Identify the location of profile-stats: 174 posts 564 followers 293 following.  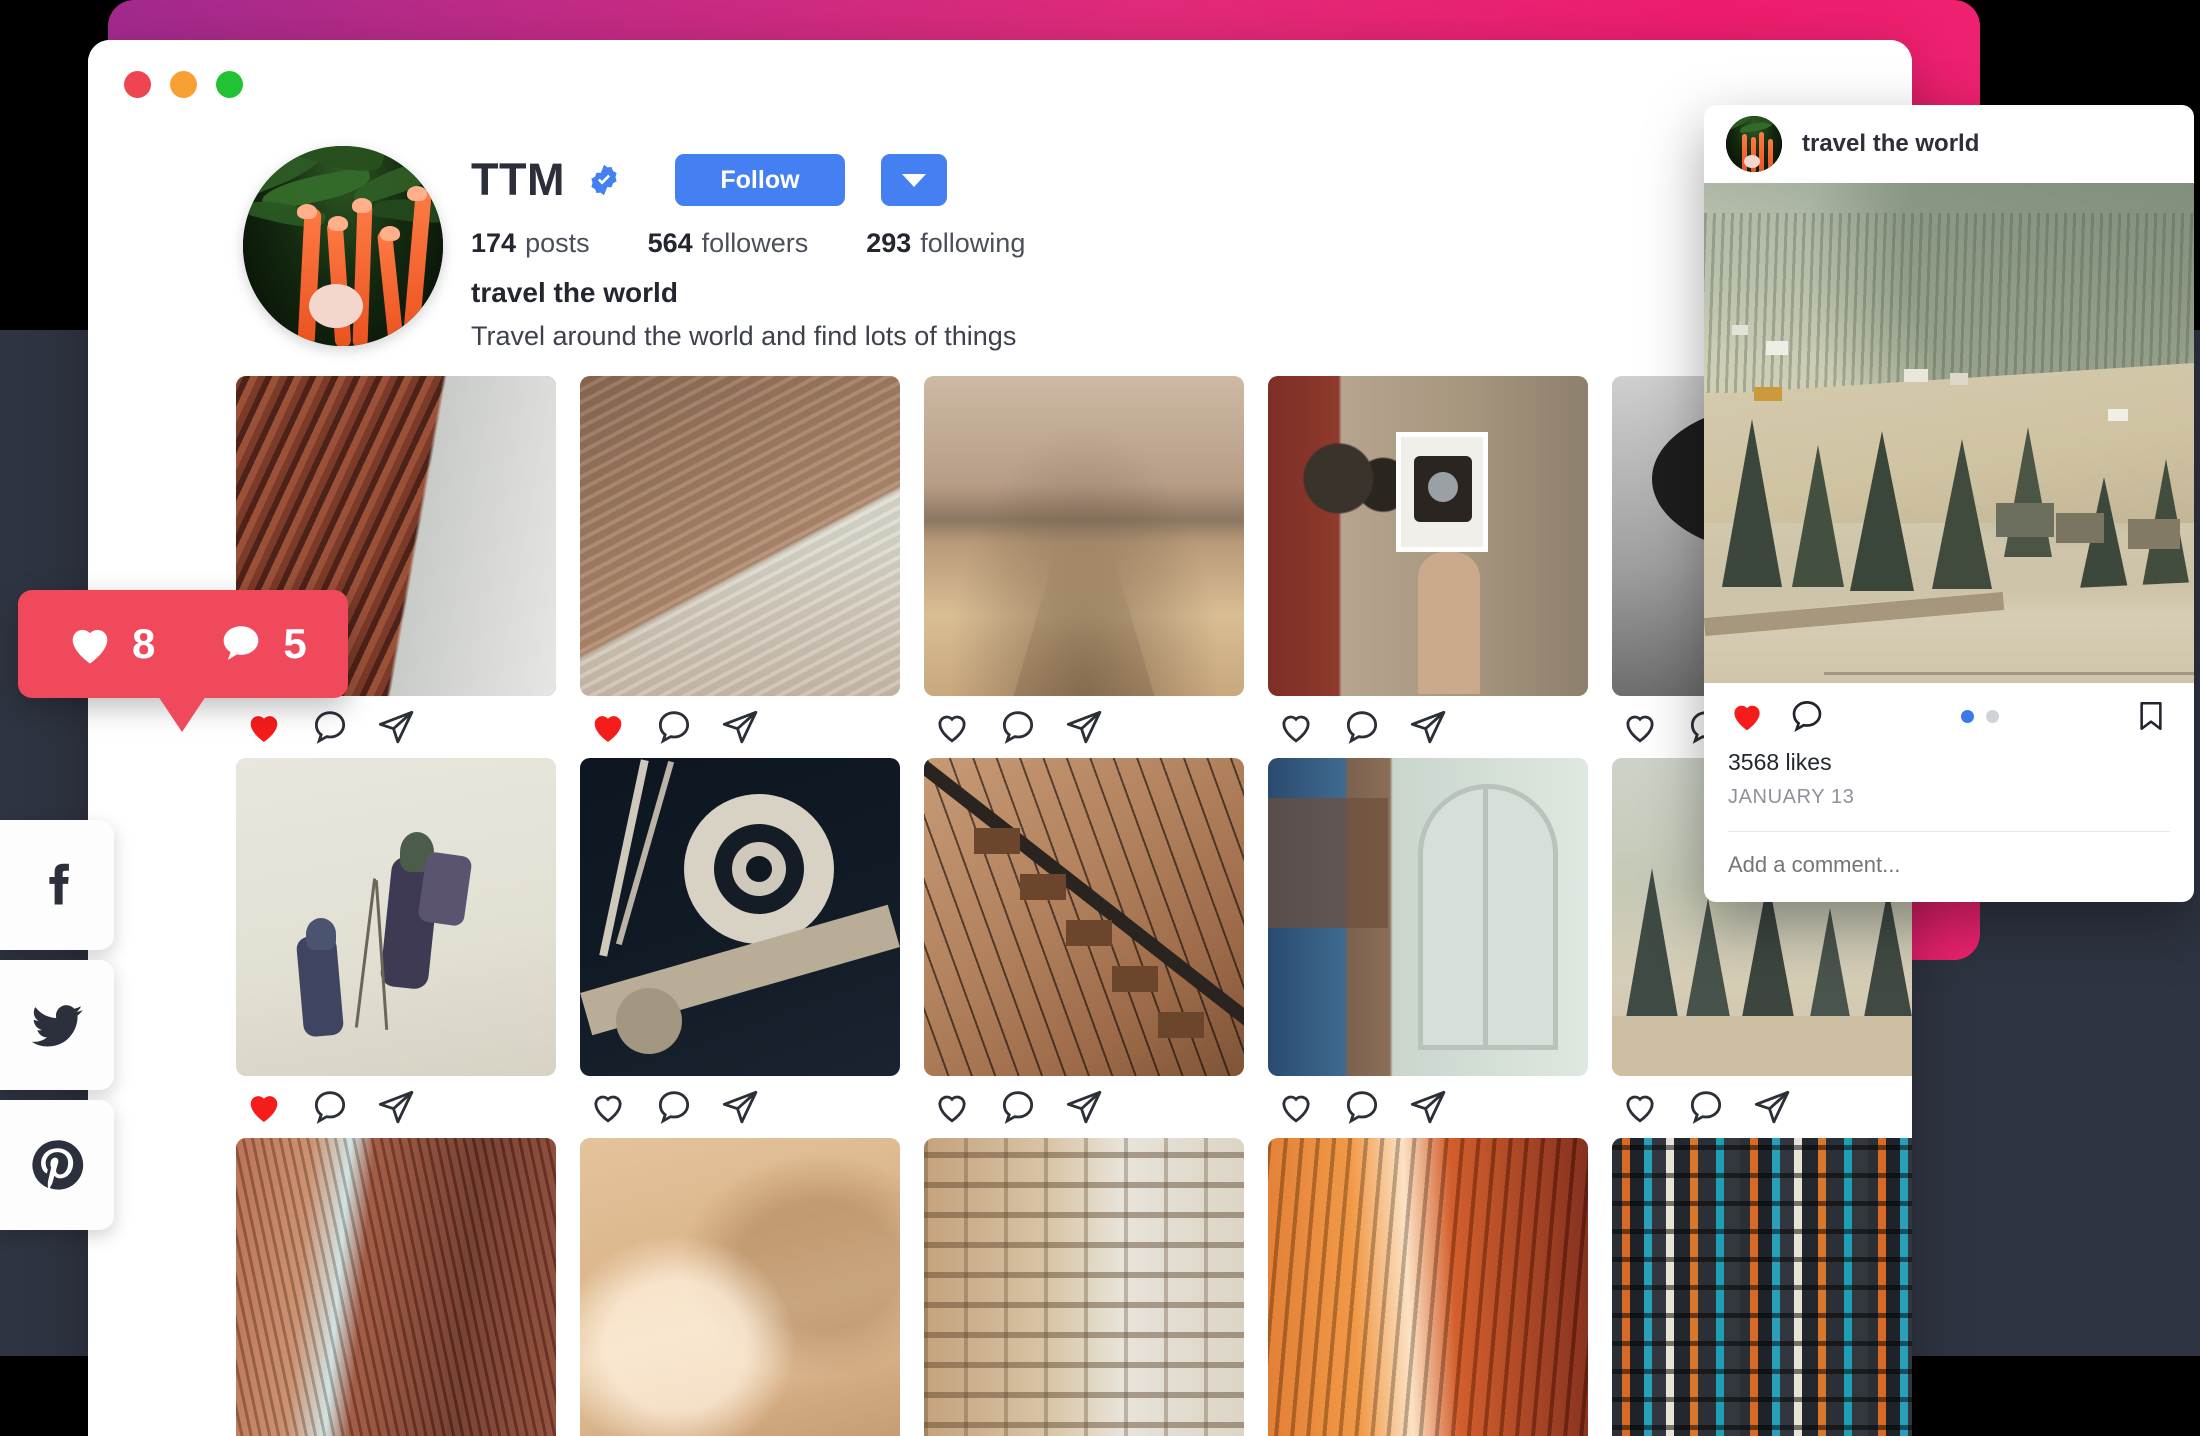
(777, 243).